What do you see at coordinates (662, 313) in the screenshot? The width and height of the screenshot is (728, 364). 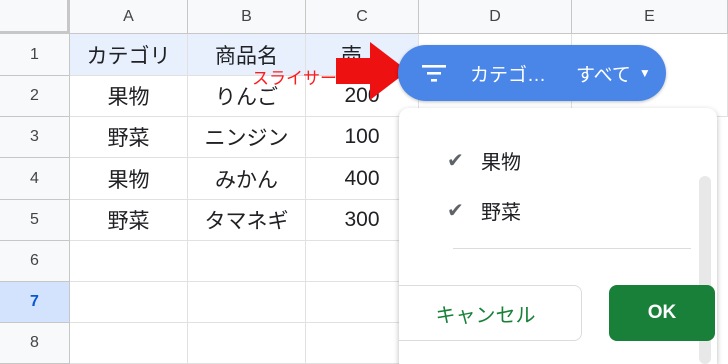 I see `ok-button: OK` at bounding box center [662, 313].